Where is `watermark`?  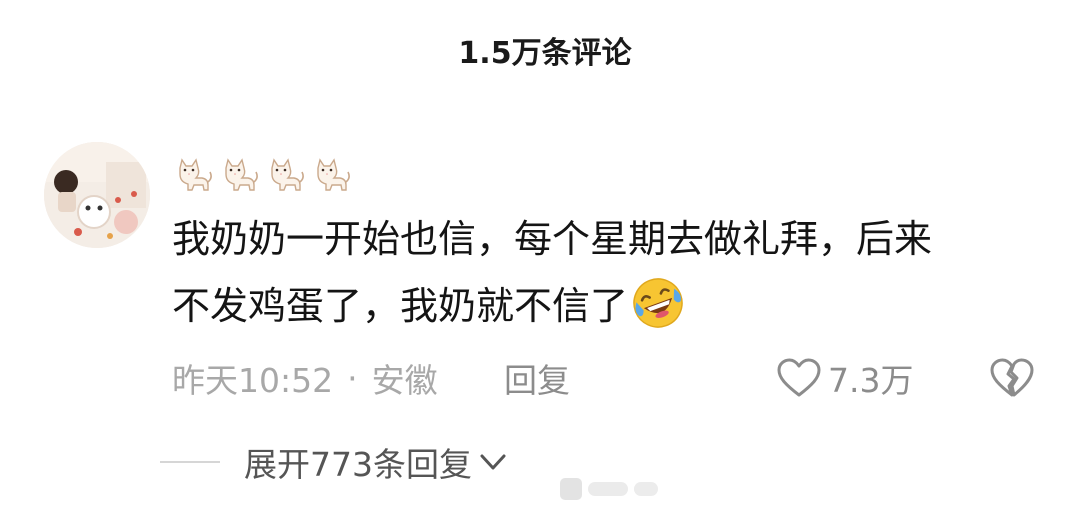
watermark is located at coordinates (609, 489).